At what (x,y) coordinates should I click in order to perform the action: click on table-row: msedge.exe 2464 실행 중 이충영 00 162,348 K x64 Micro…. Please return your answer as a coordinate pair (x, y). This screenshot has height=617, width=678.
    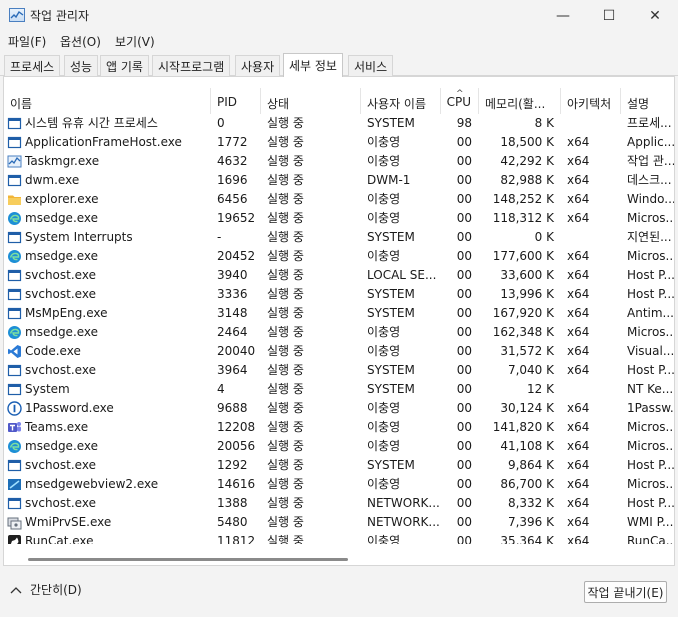
    Looking at the image, I should click on (339, 332).